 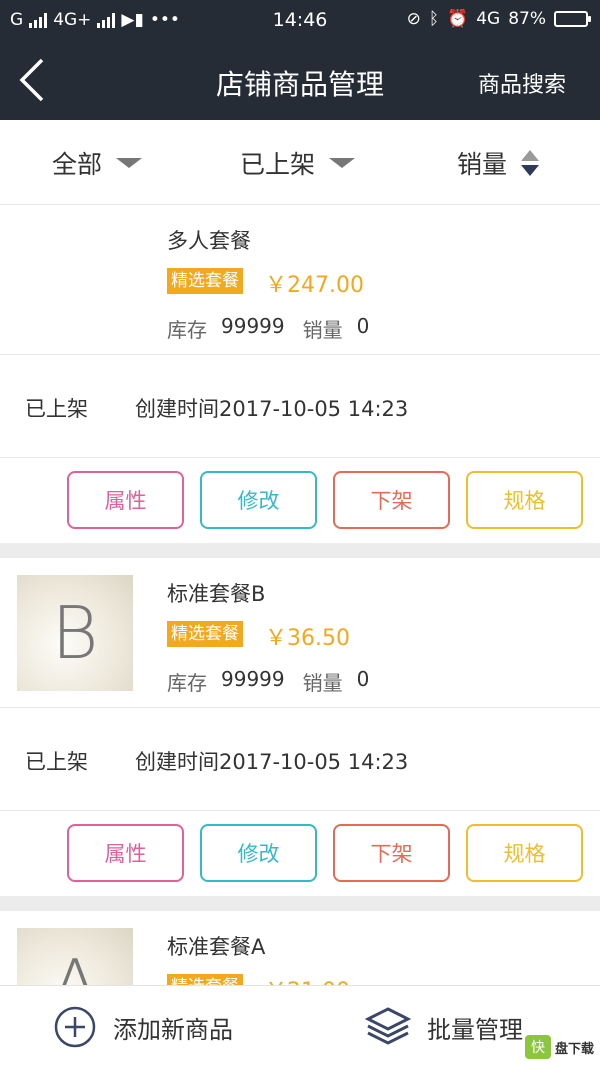 What do you see at coordinates (77, 164) in the screenshot?
I see `filter-category-label: 全部` at bounding box center [77, 164].